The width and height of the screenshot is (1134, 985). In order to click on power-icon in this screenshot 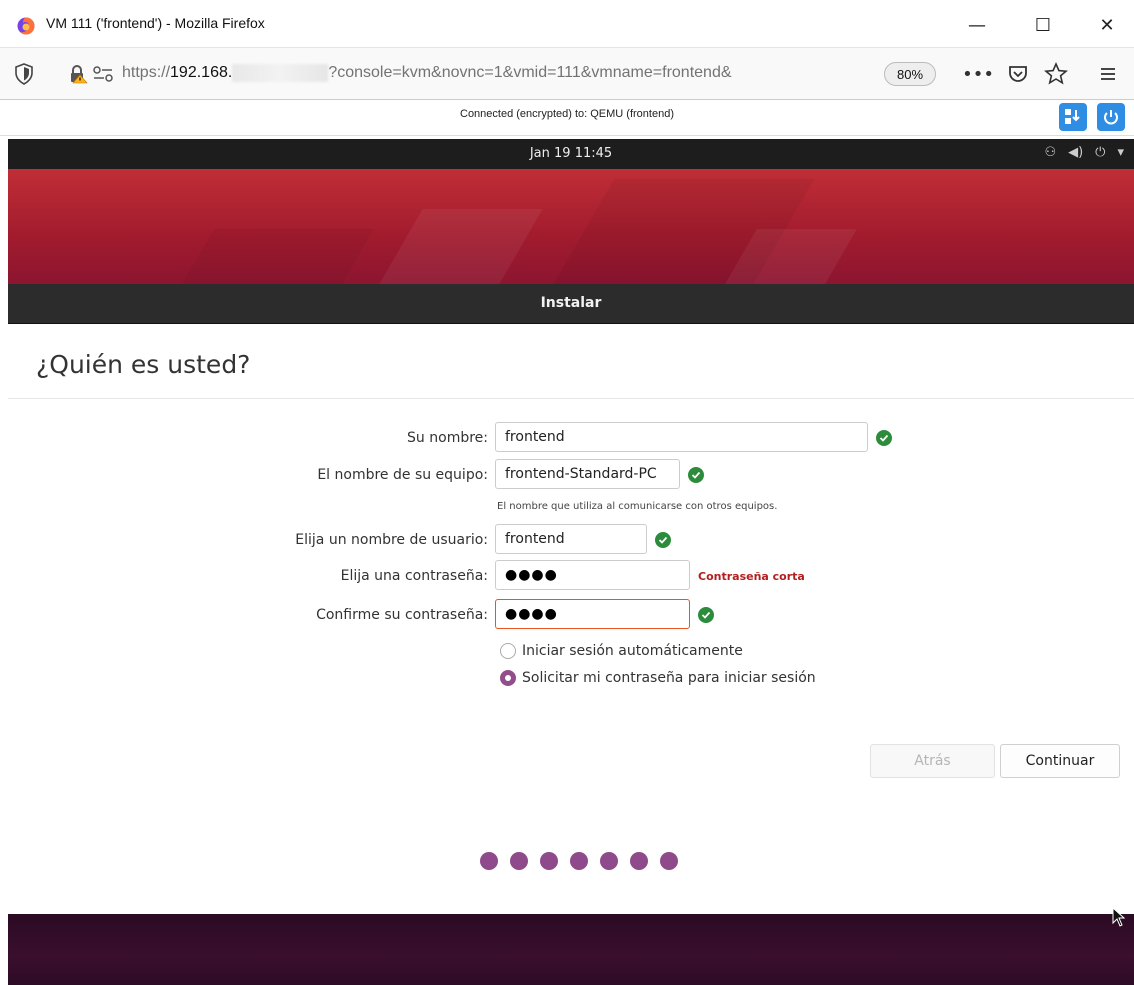, I will do `click(1111, 117)`.